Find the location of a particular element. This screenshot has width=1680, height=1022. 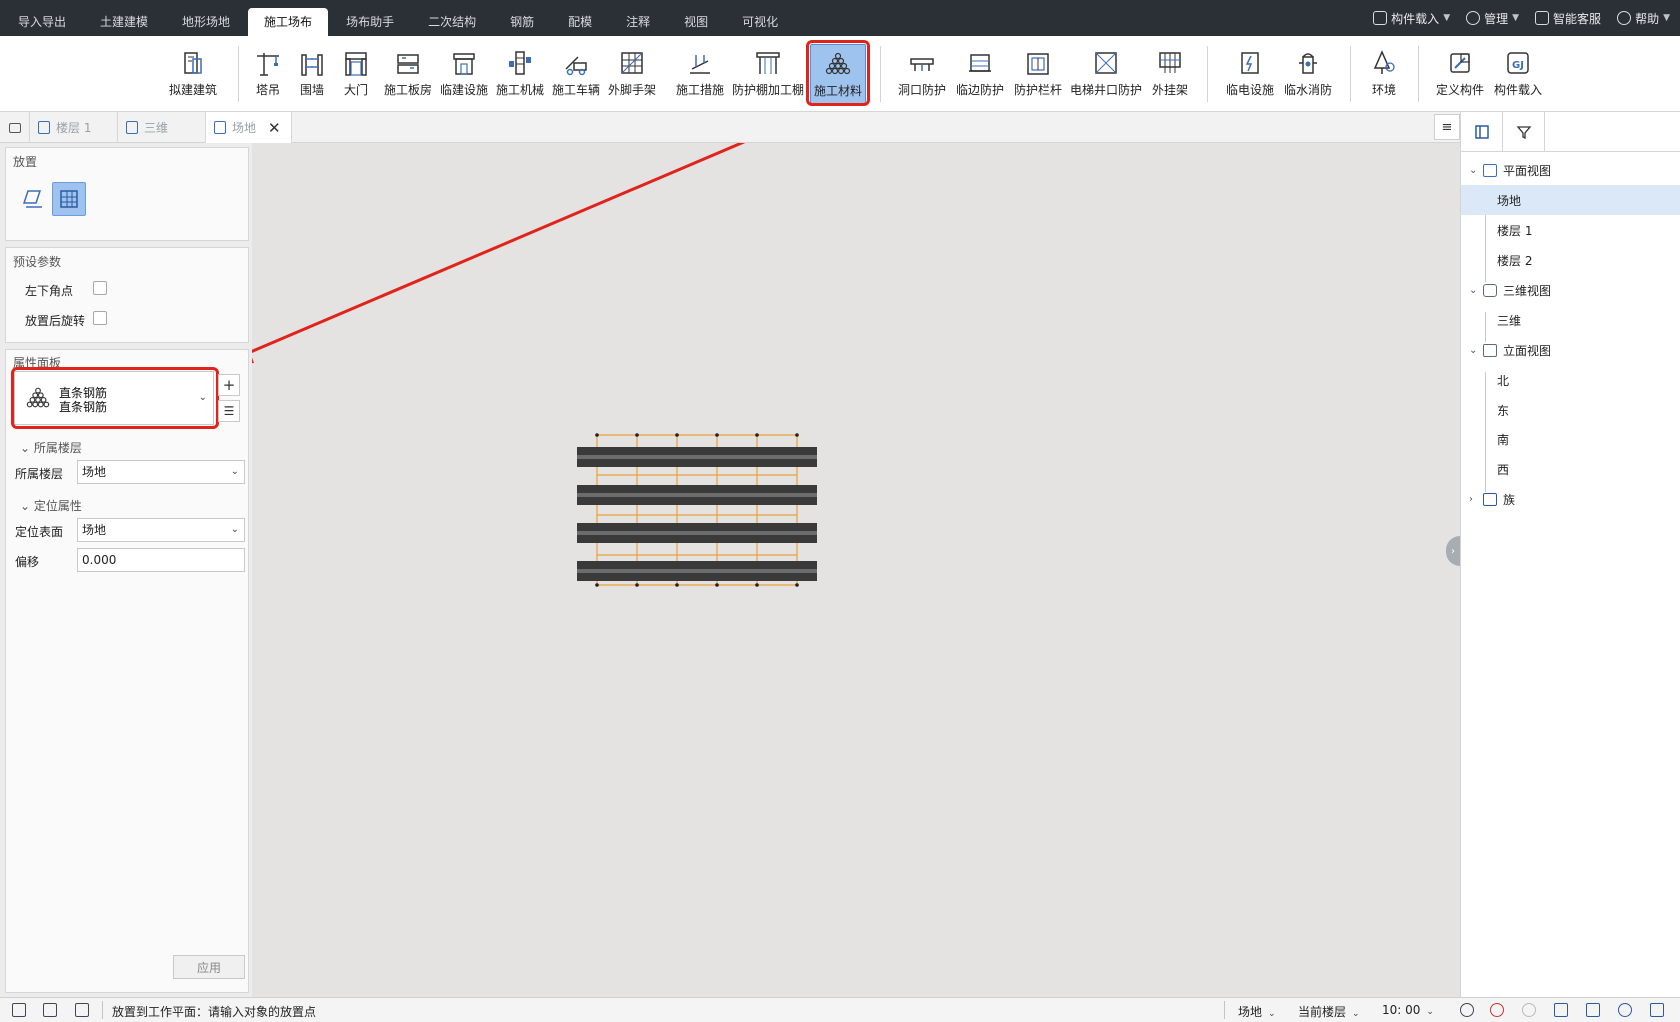

add-type-button: + is located at coordinates (229, 385).